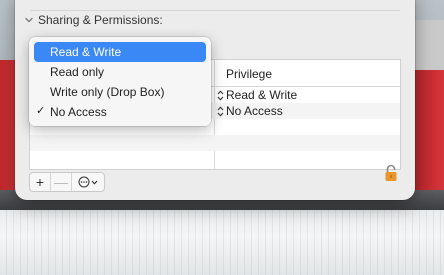 The image size is (444, 275). Describe the element at coordinates (120, 72) in the screenshot. I see `menu-item-read-only: Read only` at that location.